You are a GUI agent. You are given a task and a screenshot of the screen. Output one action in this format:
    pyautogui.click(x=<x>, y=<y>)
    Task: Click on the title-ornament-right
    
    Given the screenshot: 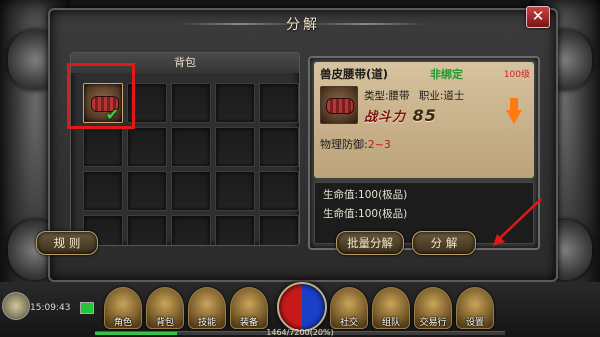 What is the action you would take?
    pyautogui.click(x=366, y=24)
    